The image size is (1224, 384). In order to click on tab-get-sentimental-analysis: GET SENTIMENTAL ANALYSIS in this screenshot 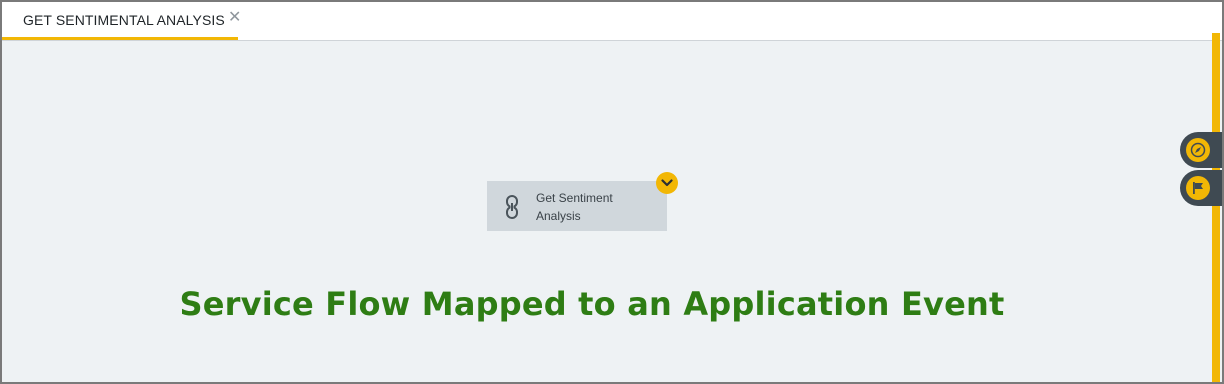, I will do `click(120, 21)`.